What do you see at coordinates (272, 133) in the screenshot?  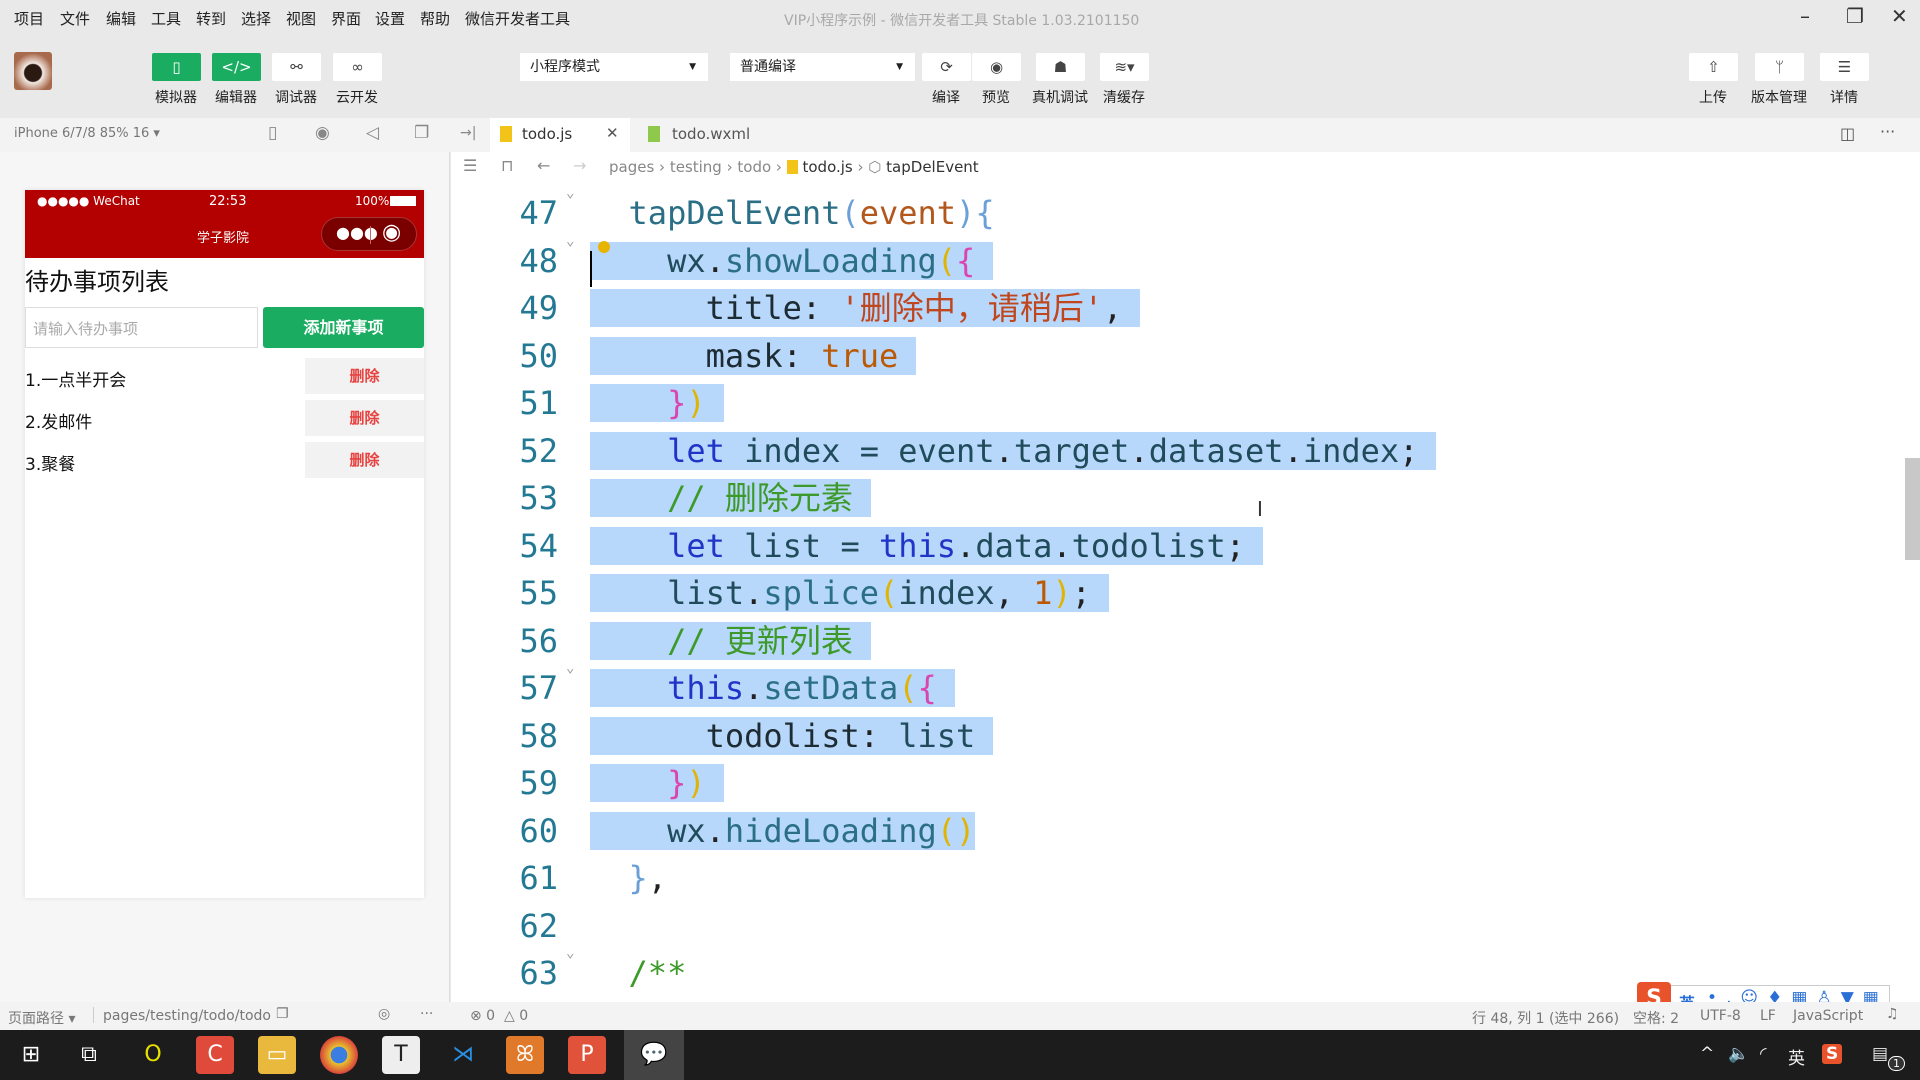 I see `phone-rotate-icon: ▯` at bounding box center [272, 133].